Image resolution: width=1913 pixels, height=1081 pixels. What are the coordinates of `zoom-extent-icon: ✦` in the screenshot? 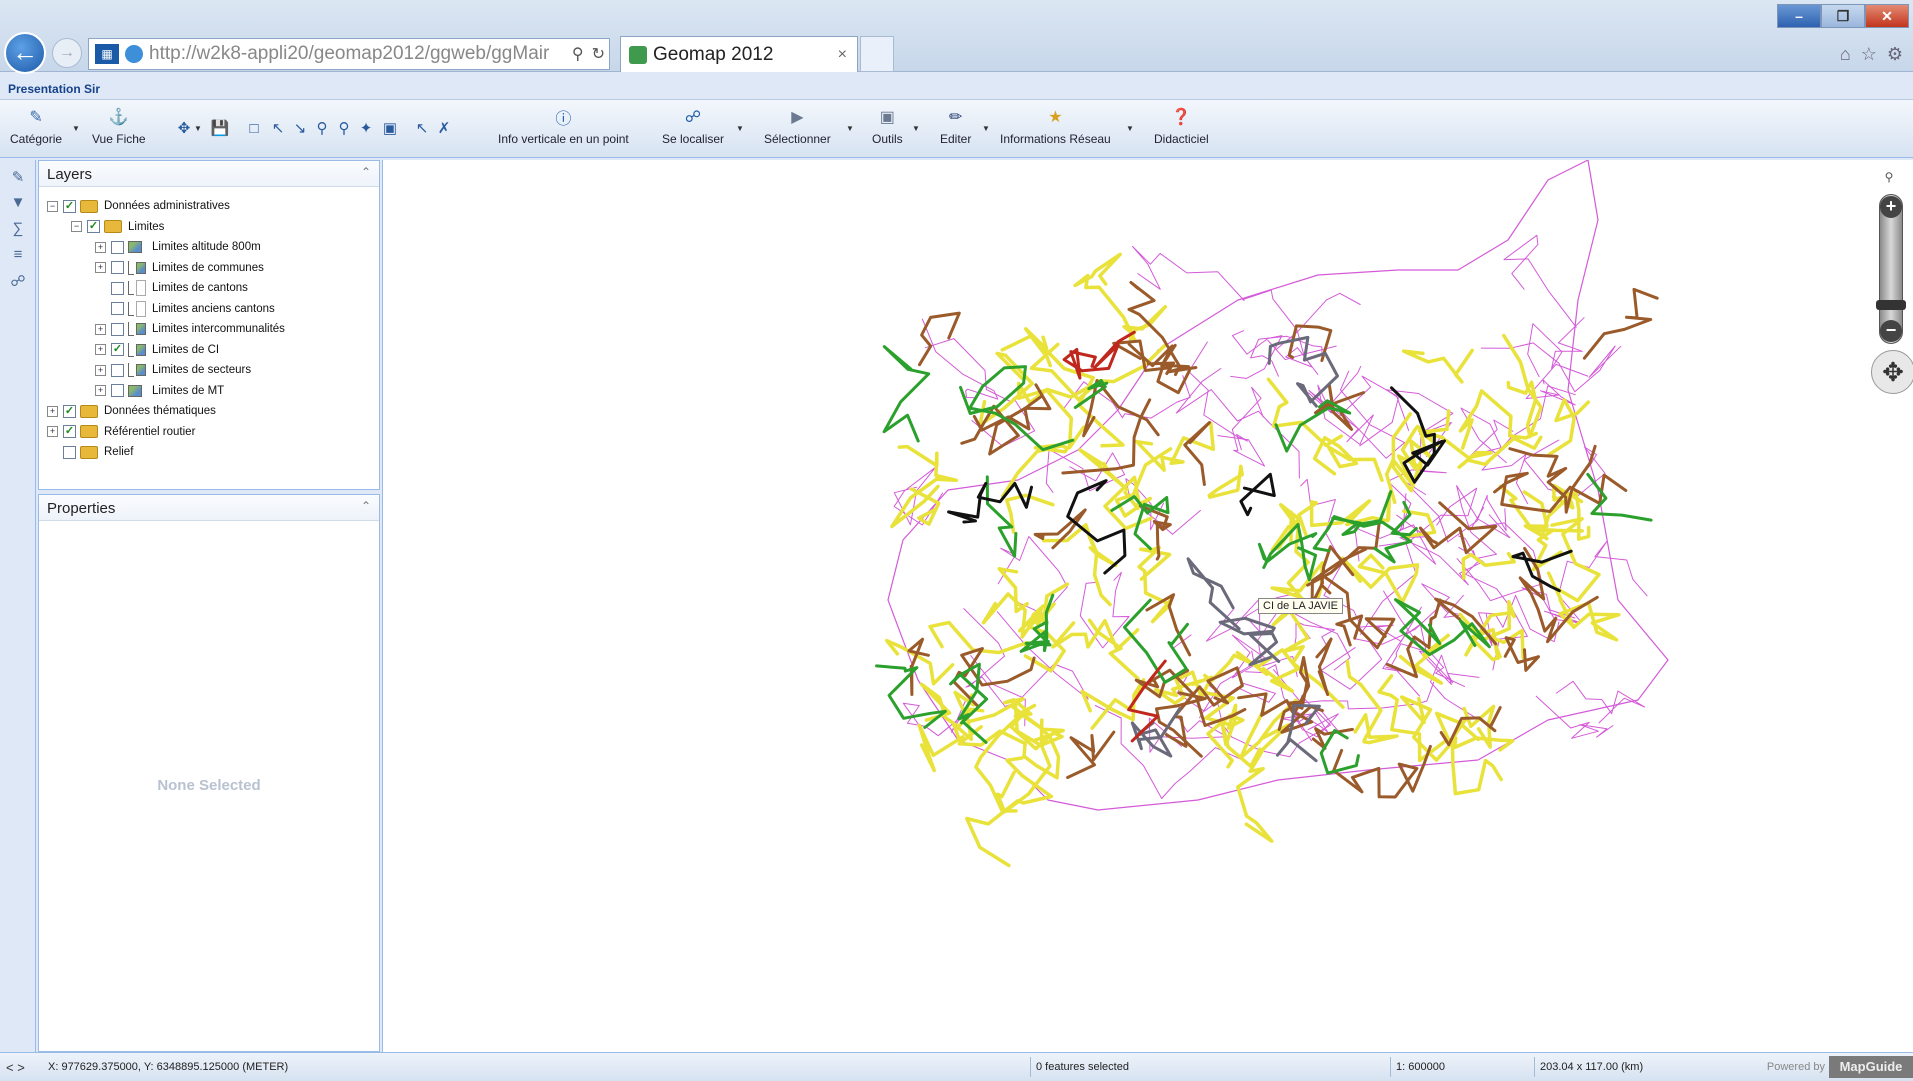 It's located at (366, 128).